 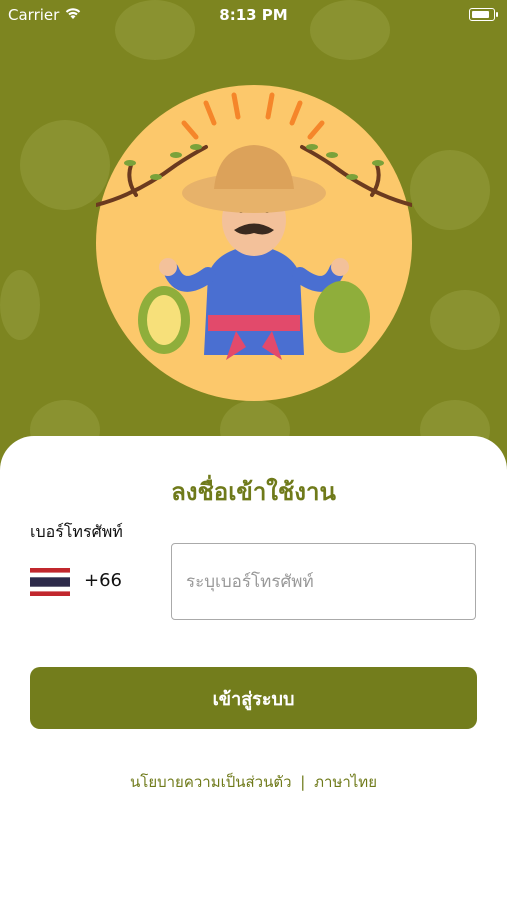 I want to click on footer-links: นโยบายความเป็นส่วนตัว | ภาษาไทย, so click(x=253, y=782).